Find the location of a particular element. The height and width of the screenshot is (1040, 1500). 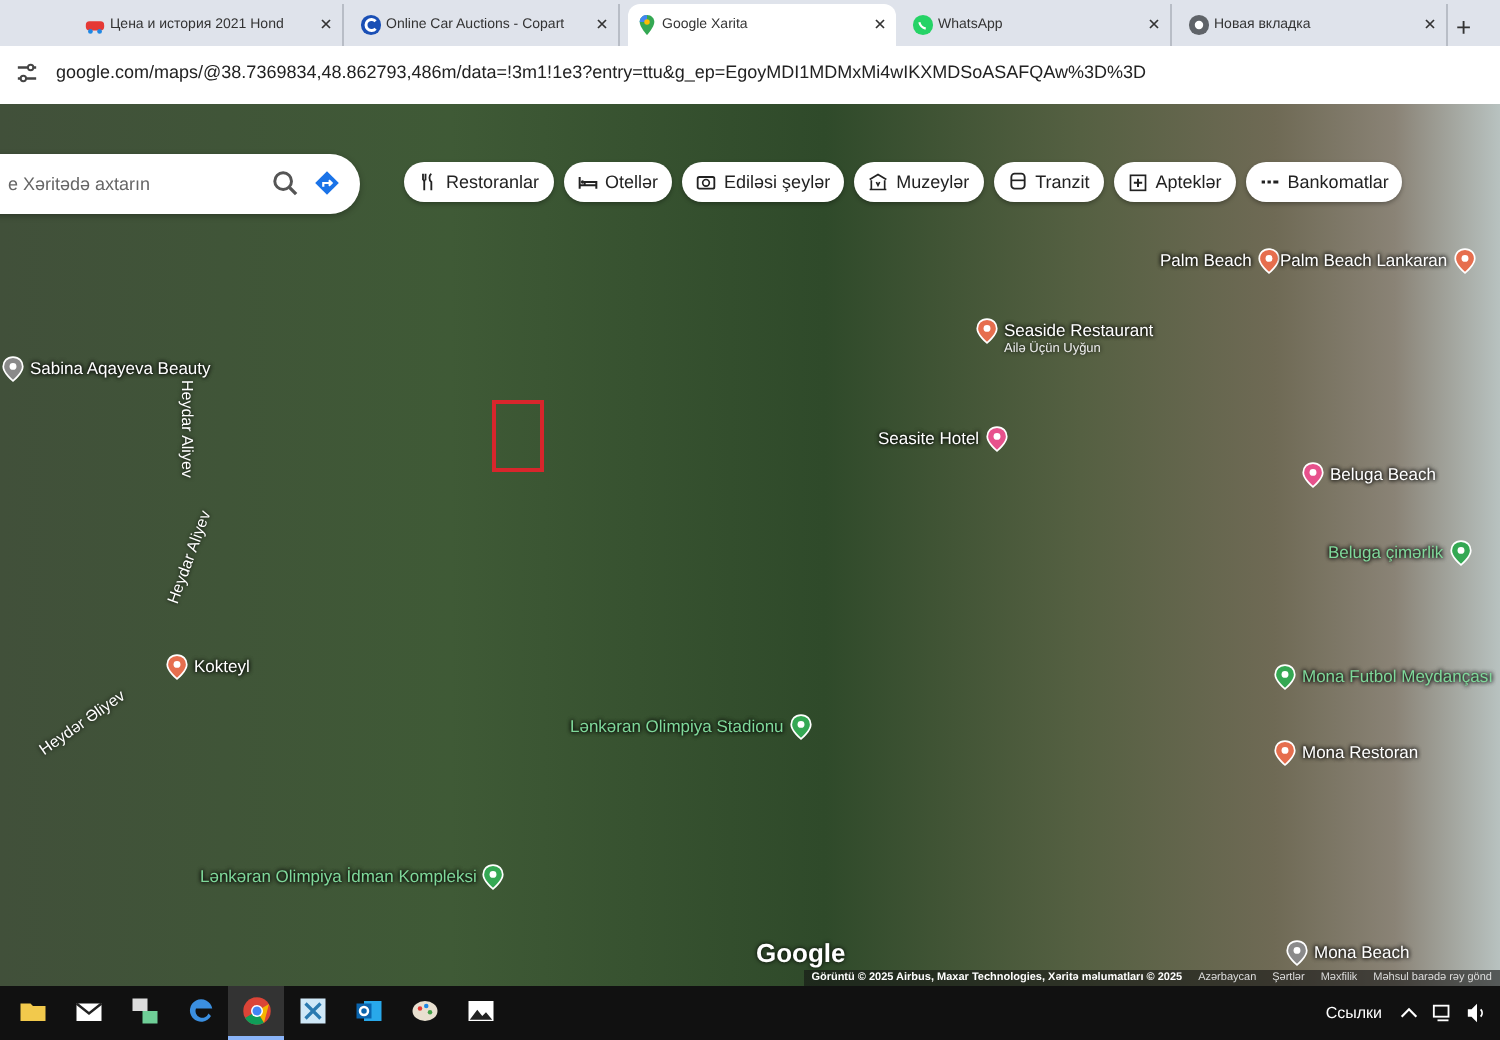

category-chip: Ediləsi şeylər is located at coordinates (763, 181).